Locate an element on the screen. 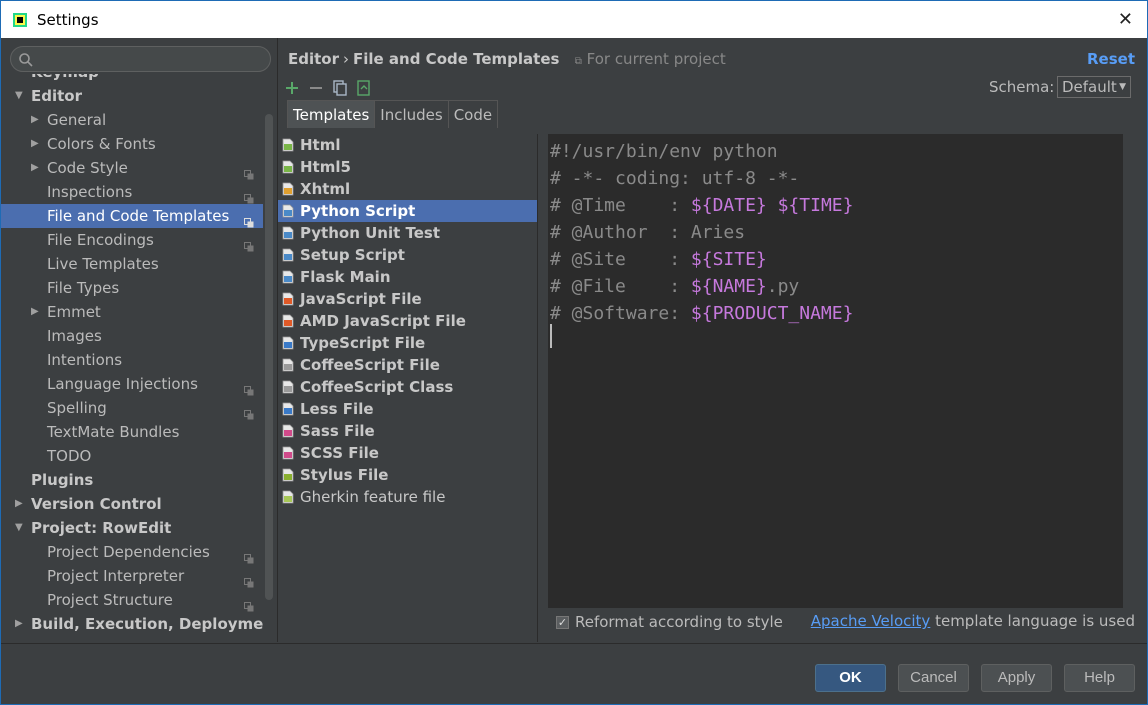 The image size is (1148, 705). tab-templates: Templates is located at coordinates (331, 114).